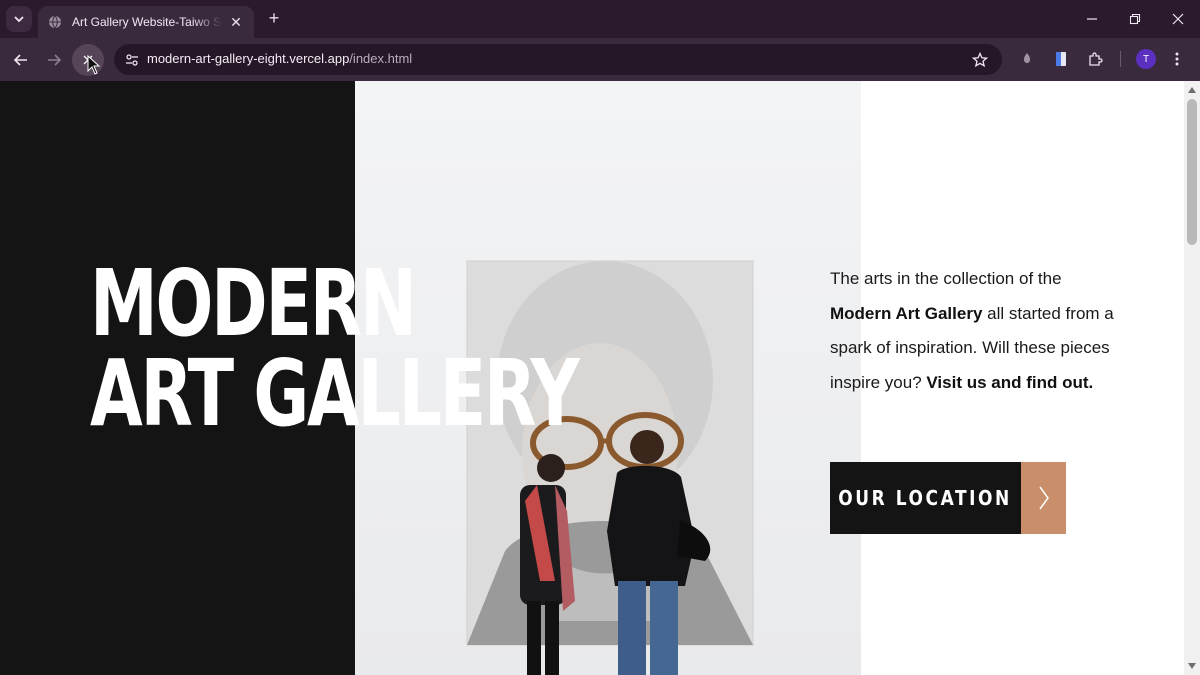 This screenshot has height=675, width=1200. Describe the element at coordinates (600, 19) in the screenshot. I see `tab-strip: Art Gallery Website-Taiwo Sharon ✕ +` at that location.